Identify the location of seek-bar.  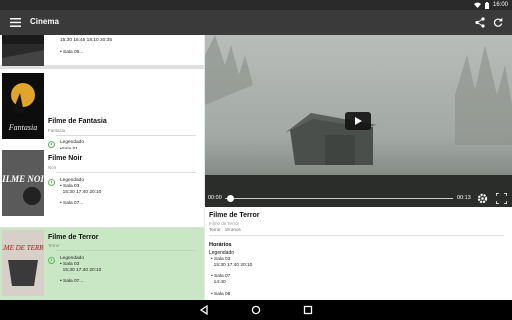
(339, 198).